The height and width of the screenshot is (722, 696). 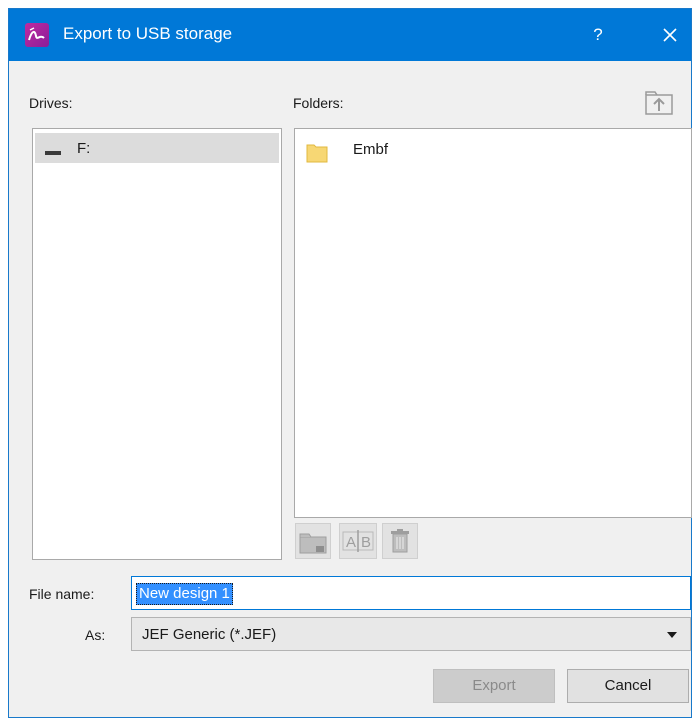 I want to click on rename-icon: A B, so click(x=358, y=541).